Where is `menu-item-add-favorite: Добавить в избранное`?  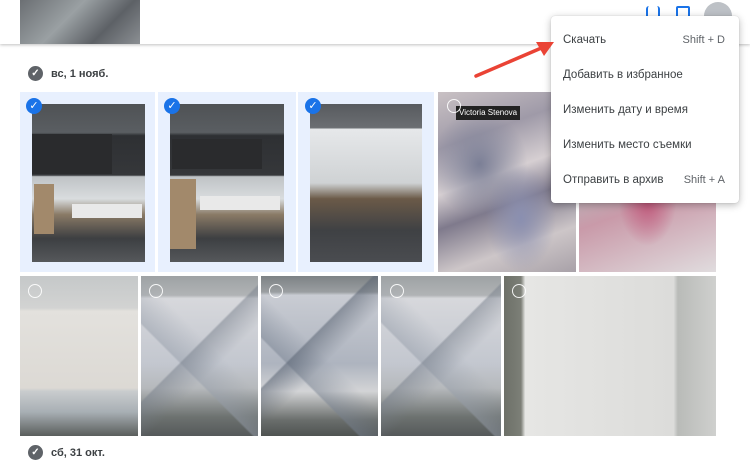 menu-item-add-favorite: Добавить в избранное is located at coordinates (645, 74).